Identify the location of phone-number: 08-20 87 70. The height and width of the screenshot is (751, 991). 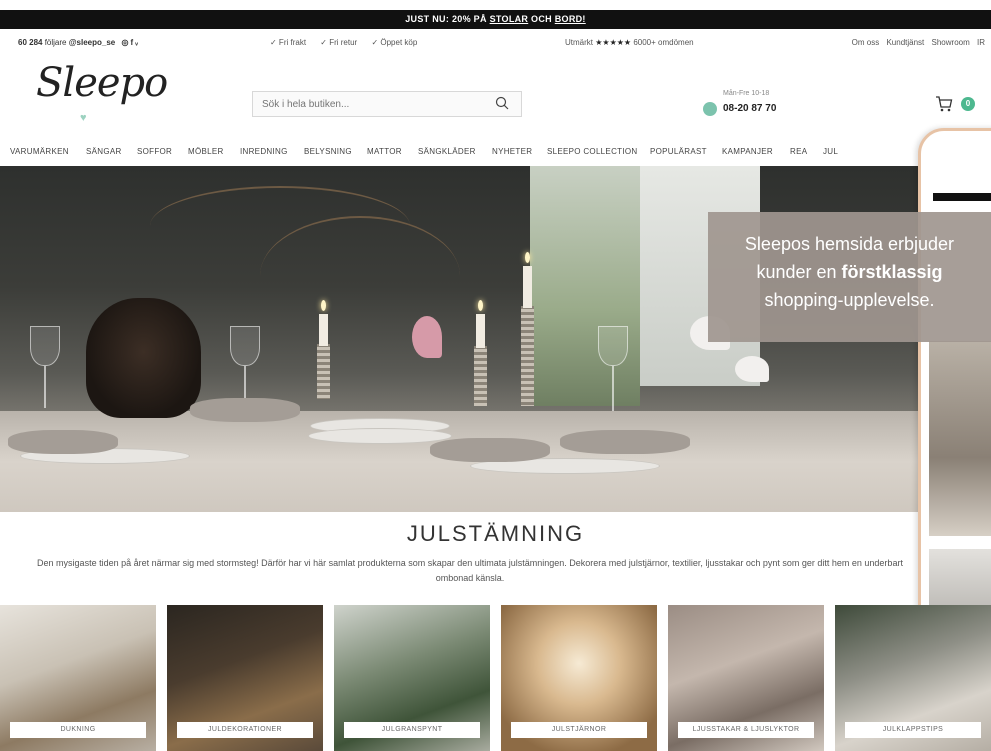
(749, 108).